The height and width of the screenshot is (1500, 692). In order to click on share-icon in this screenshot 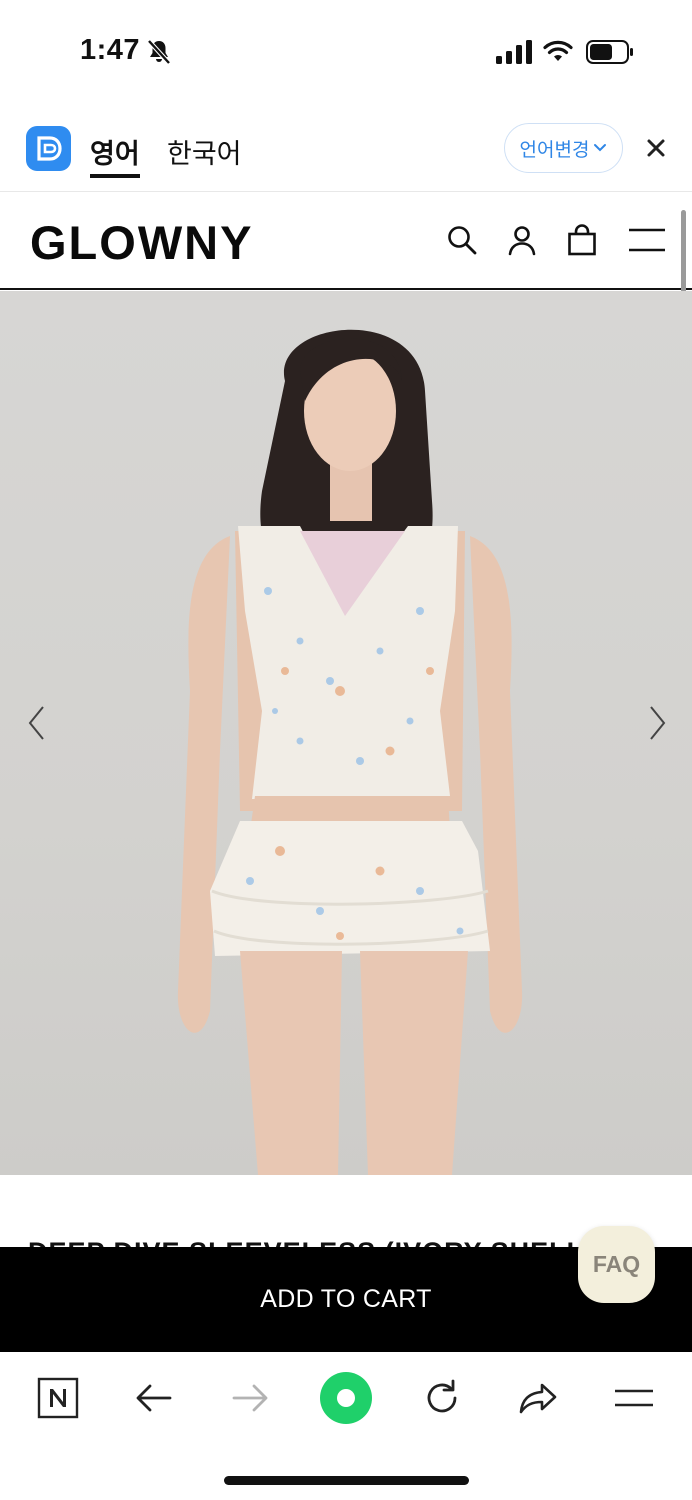, I will do `click(538, 1398)`.